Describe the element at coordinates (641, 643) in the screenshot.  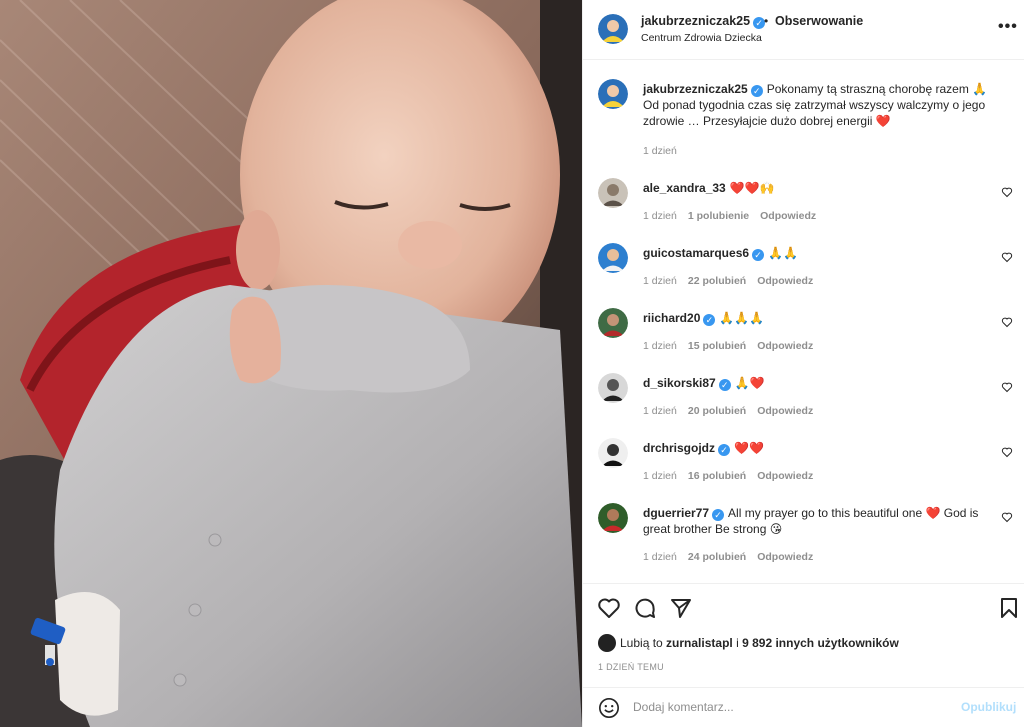
I see `likes-prefix: Lubią to` at that location.